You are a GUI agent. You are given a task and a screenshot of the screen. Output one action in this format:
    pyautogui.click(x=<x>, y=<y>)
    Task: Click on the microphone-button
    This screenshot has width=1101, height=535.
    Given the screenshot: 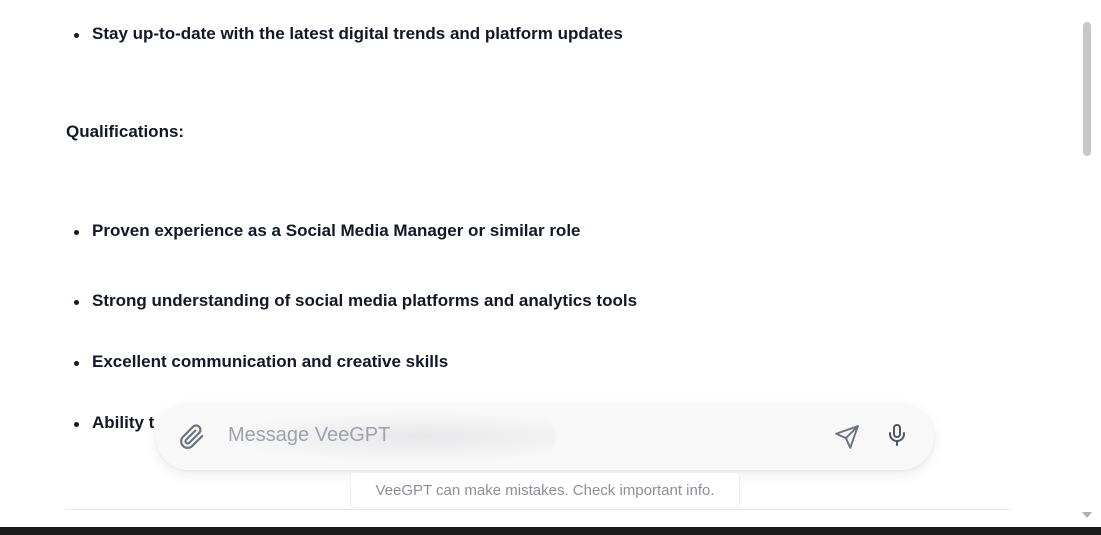 What is the action you would take?
    pyautogui.click(x=897, y=437)
    